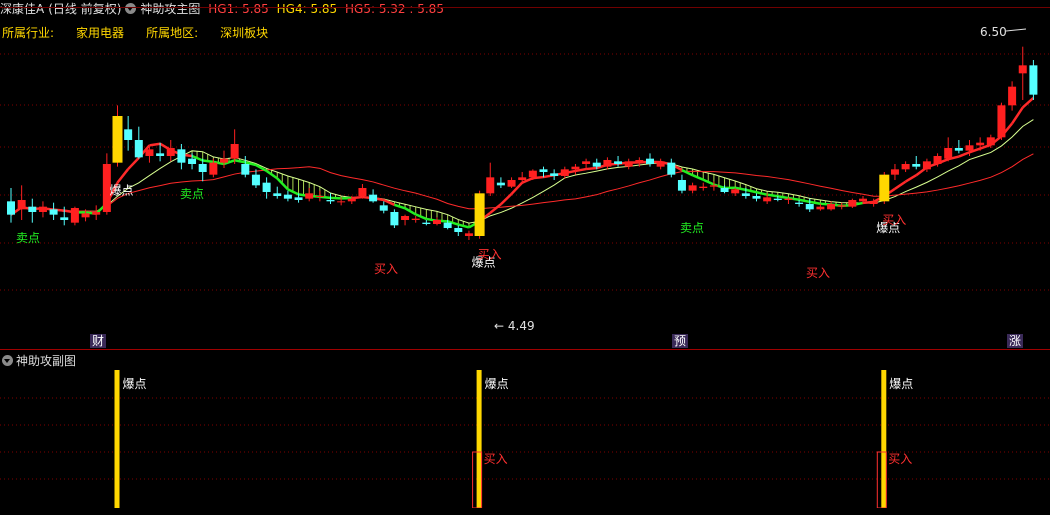 The image size is (1050, 515). I want to click on high-price-pointer, so click(1016, 30).